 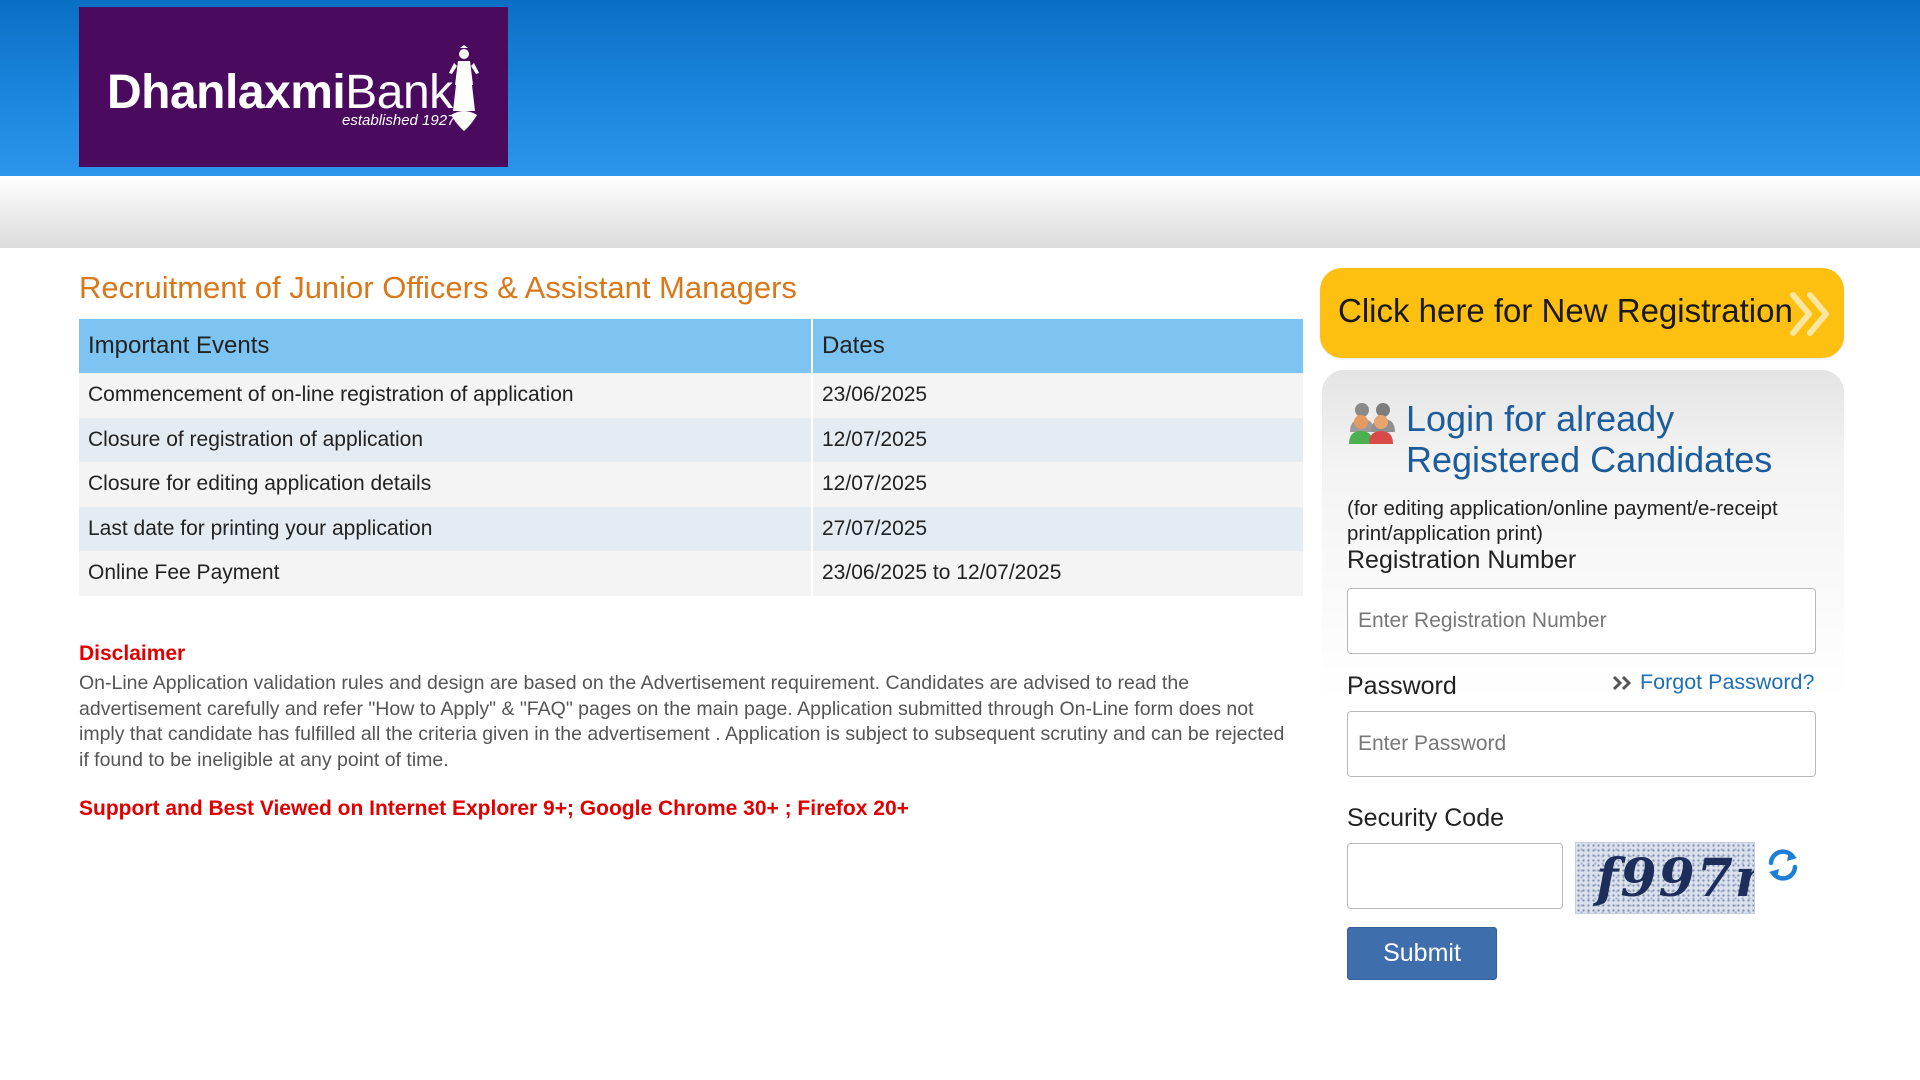 I want to click on date-cell: 27/07/2025, so click(x=1057, y=528).